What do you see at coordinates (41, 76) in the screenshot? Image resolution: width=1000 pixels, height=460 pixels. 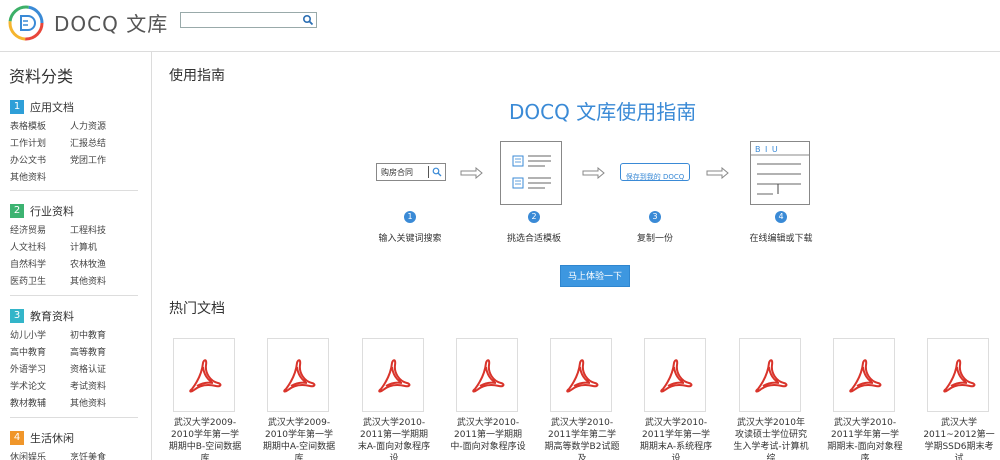 I see `sidebar-title: 资料分类` at bounding box center [41, 76].